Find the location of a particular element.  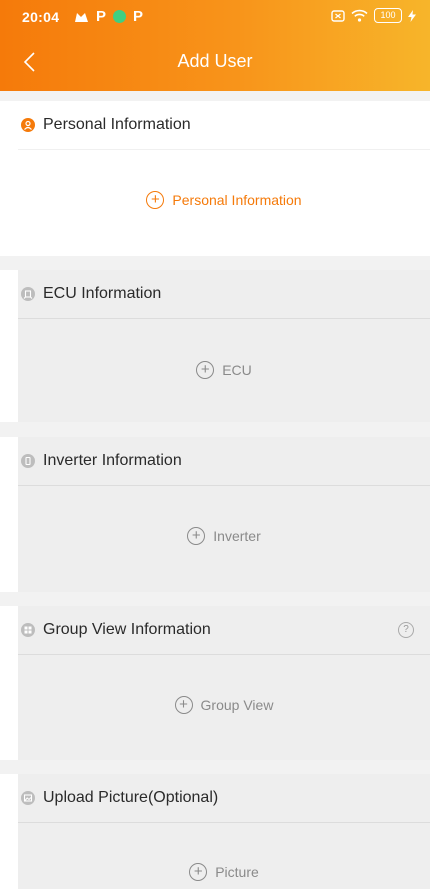

charging-icon is located at coordinates (412, 15).